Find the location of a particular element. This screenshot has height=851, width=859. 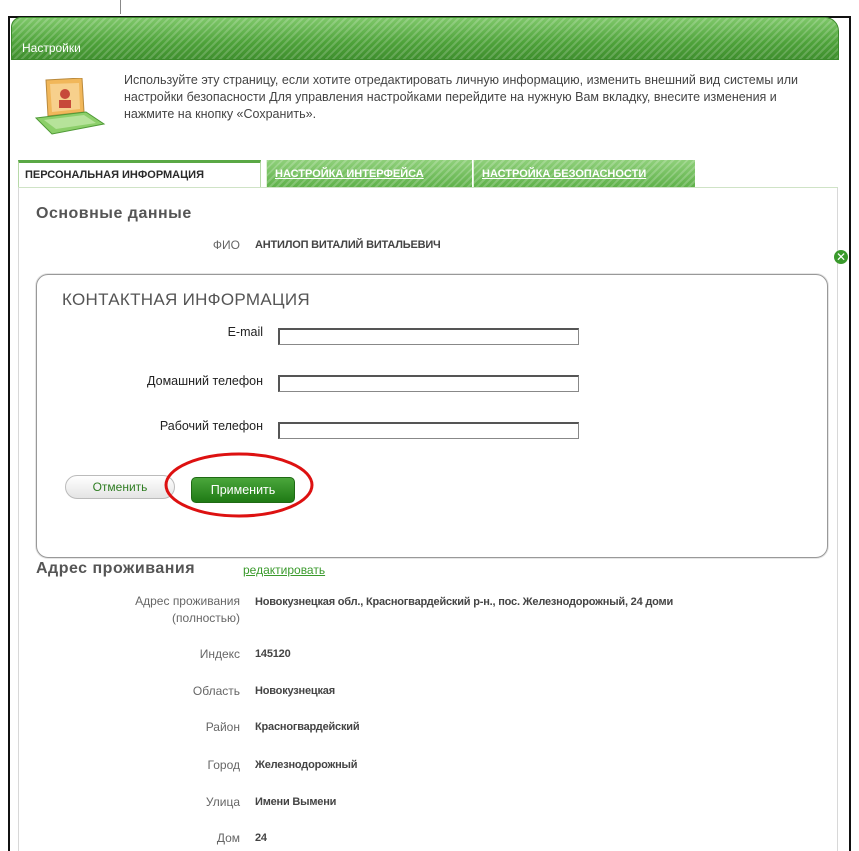

tab-security-settings: НАСТРОЙКА БЕЗОПАСНОСТИ is located at coordinates (584, 174).